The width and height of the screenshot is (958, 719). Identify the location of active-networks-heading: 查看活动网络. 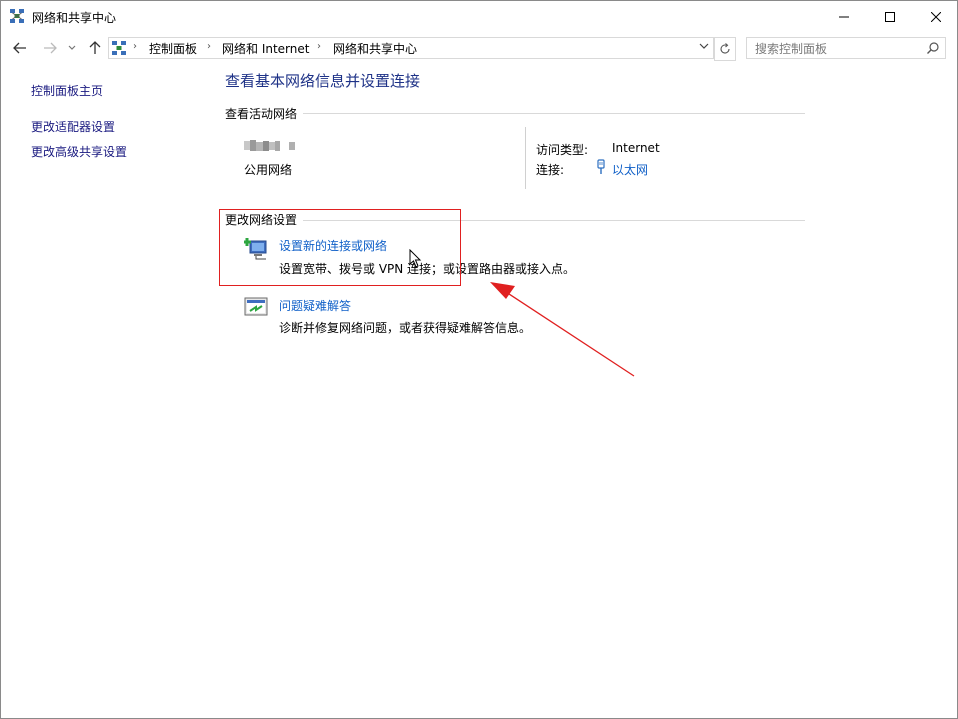
(261, 114).